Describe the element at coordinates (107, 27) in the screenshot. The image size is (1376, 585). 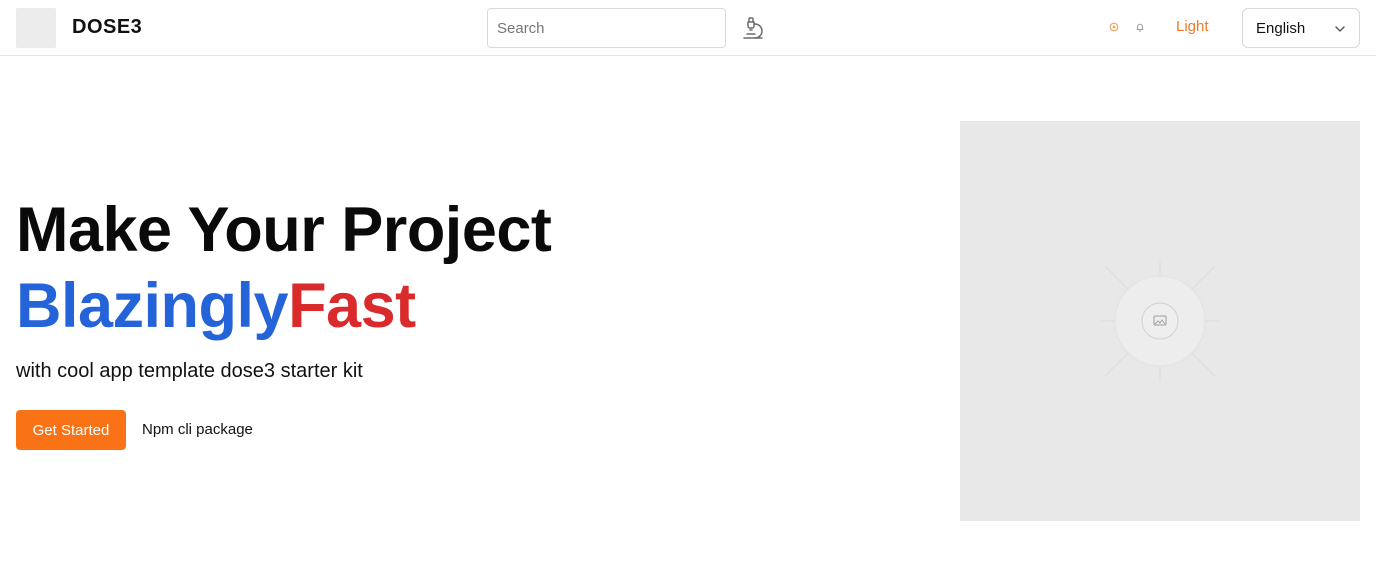
I see `brand-name: DOSE3` at that location.